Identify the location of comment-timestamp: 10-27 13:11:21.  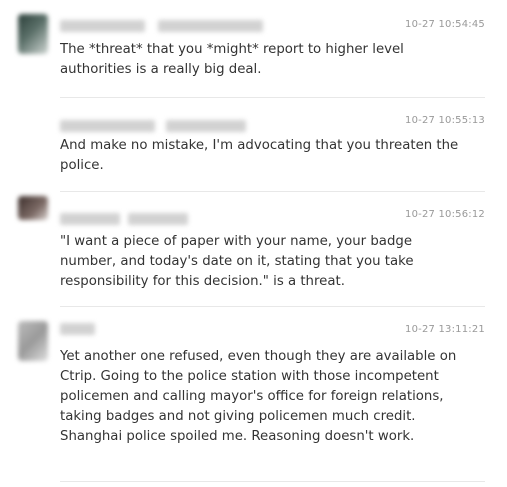
(445, 329).